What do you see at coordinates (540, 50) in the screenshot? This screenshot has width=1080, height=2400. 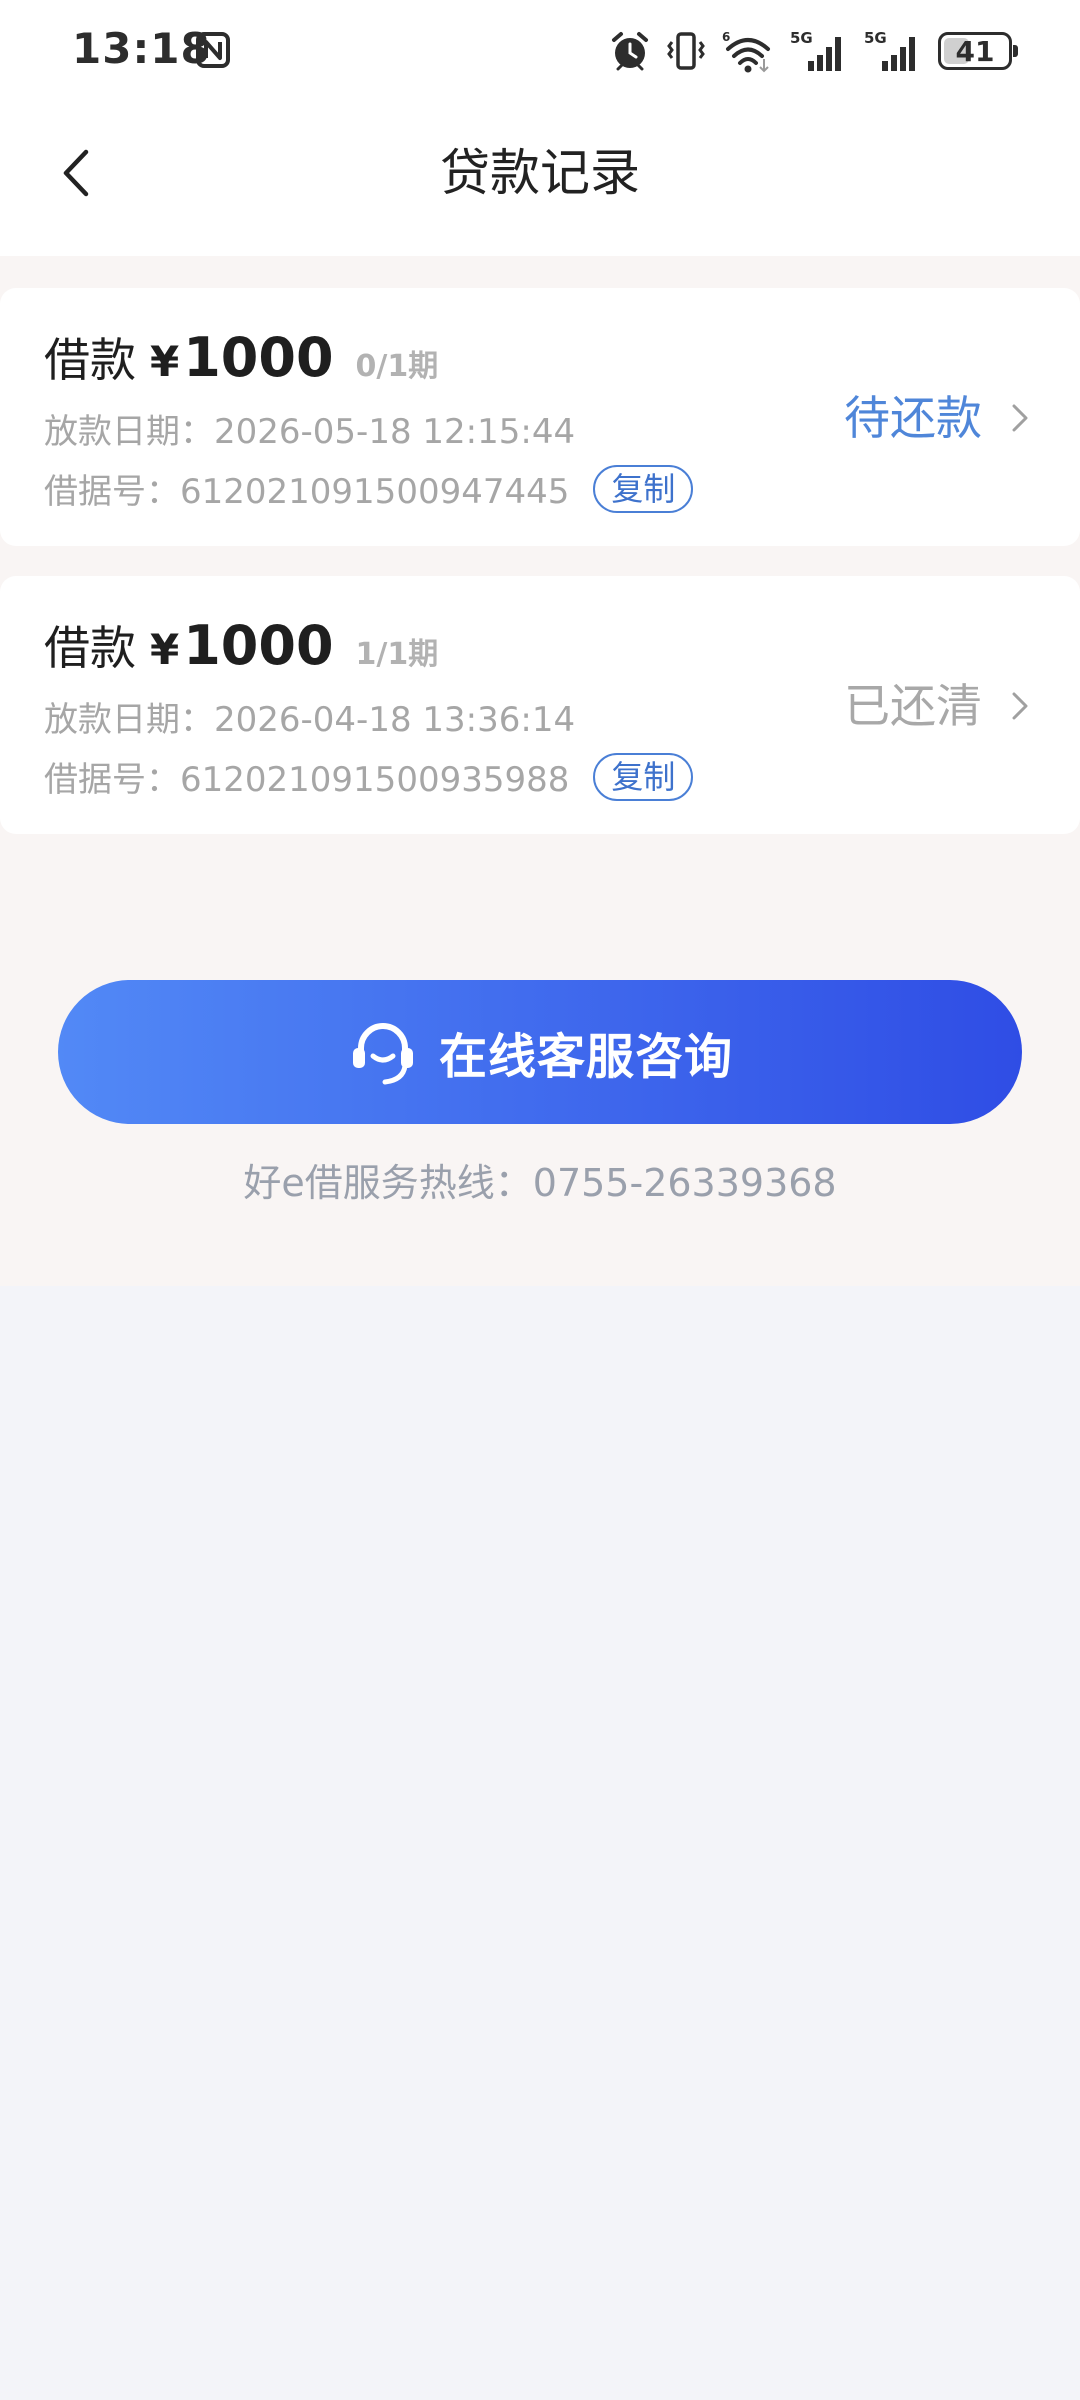 I see `status-bar: 13:18 6 5G 5G 41` at bounding box center [540, 50].